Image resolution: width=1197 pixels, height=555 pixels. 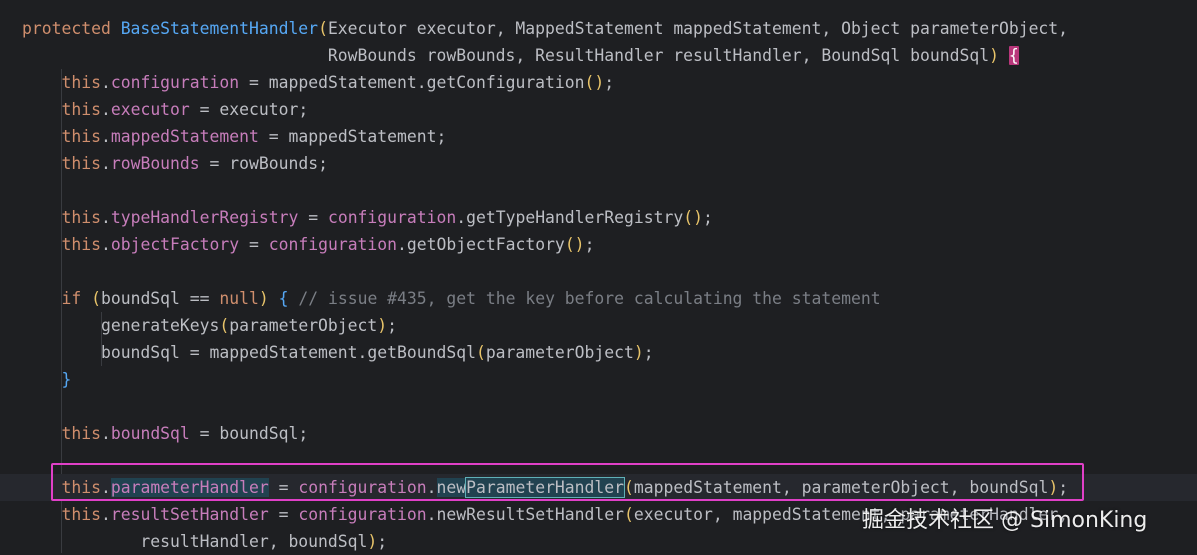 What do you see at coordinates (249, 109) in the screenshot?
I see `code-token: = executor;` at bounding box center [249, 109].